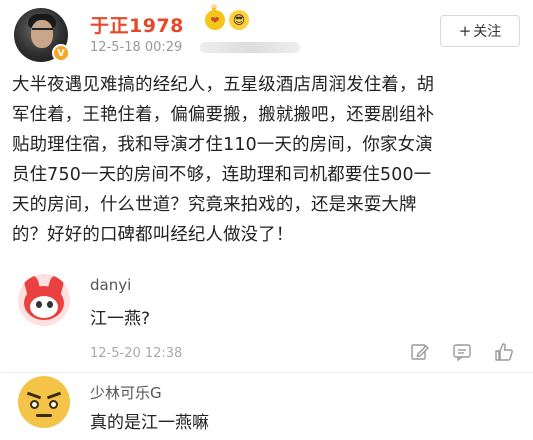  I want to click on follow-label: 关注, so click(487, 32).